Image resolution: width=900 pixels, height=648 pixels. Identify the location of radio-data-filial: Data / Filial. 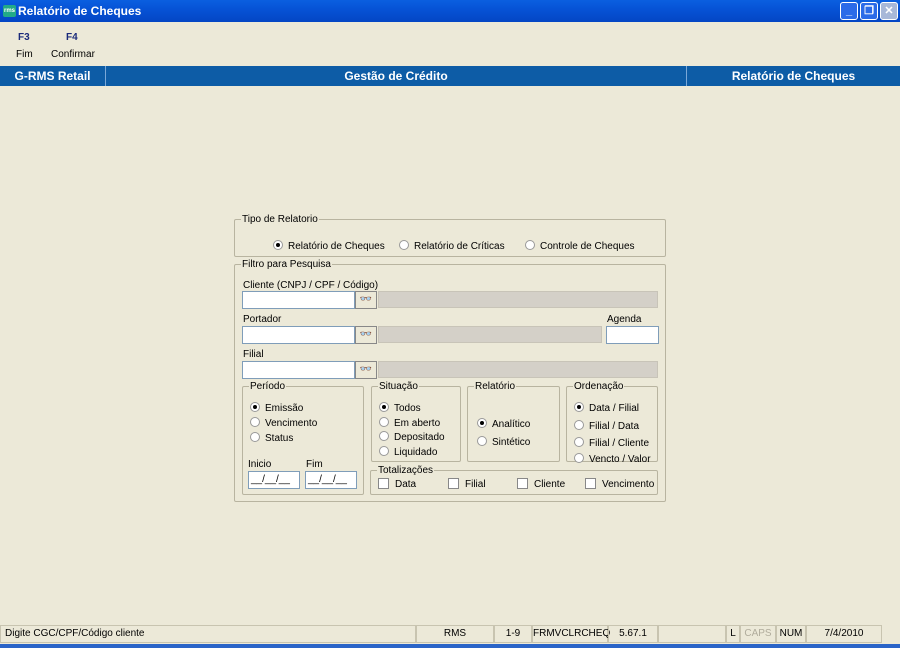
(606, 408).